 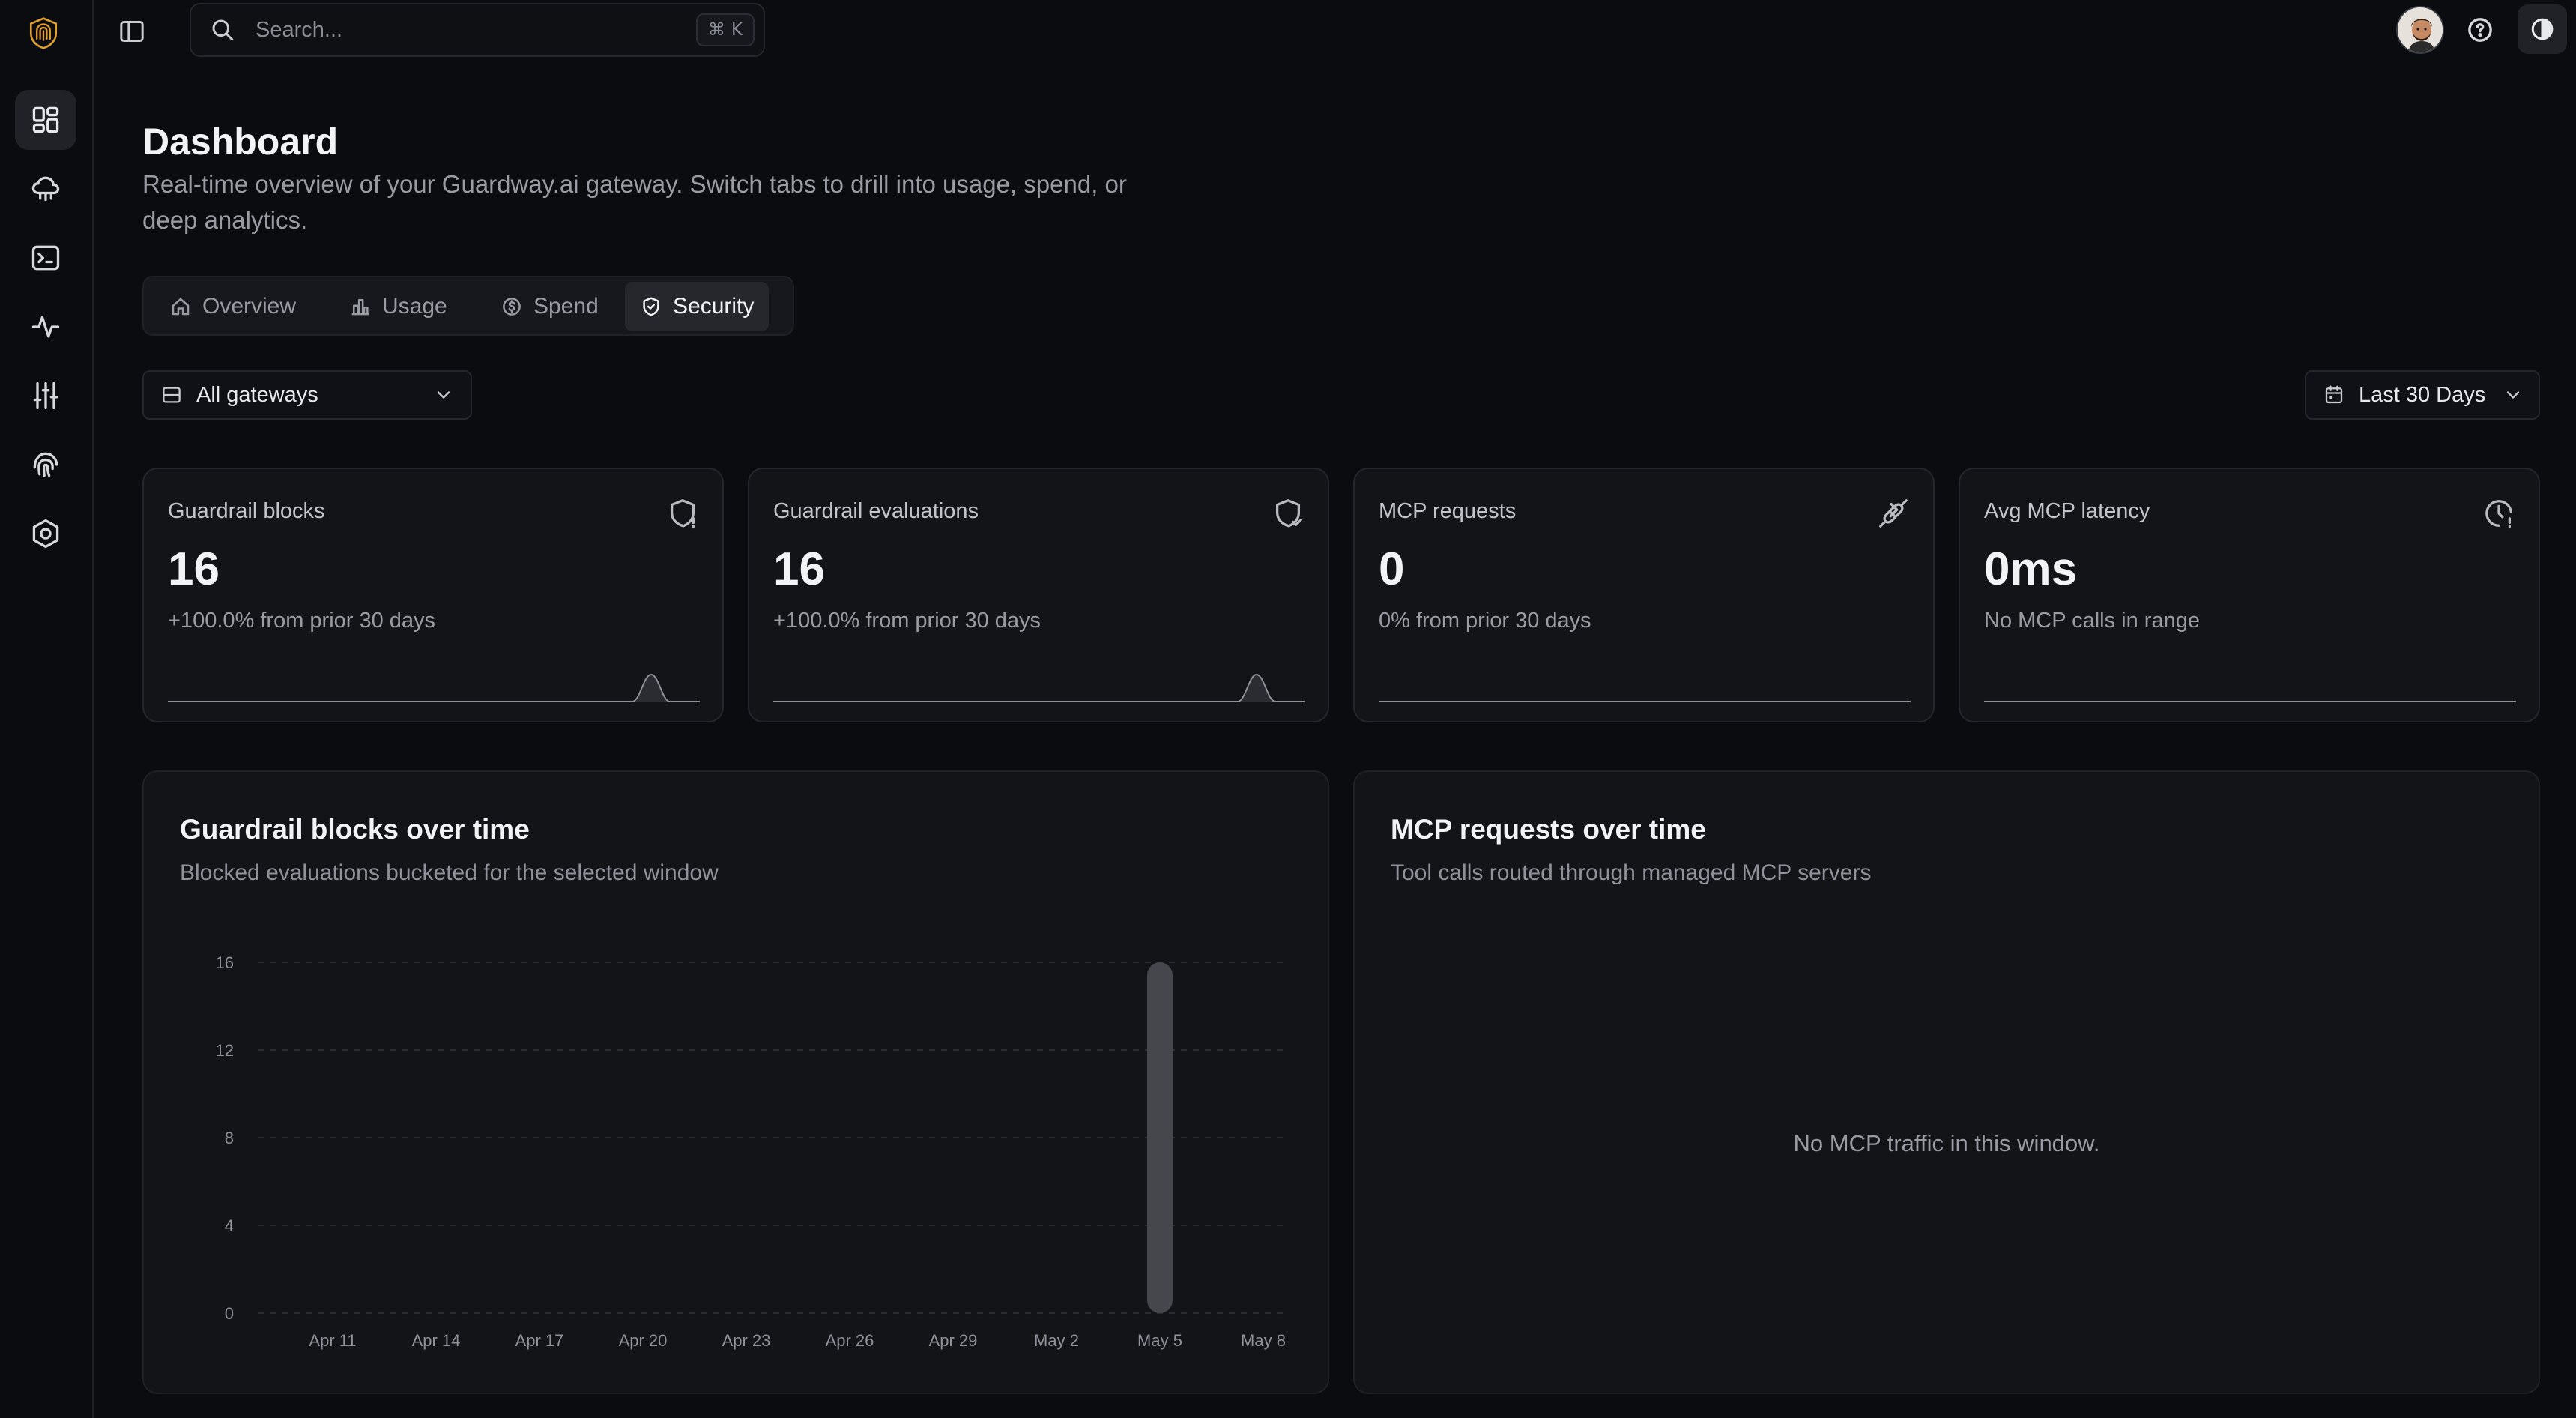 I want to click on bar, so click(x=1160, y=1137).